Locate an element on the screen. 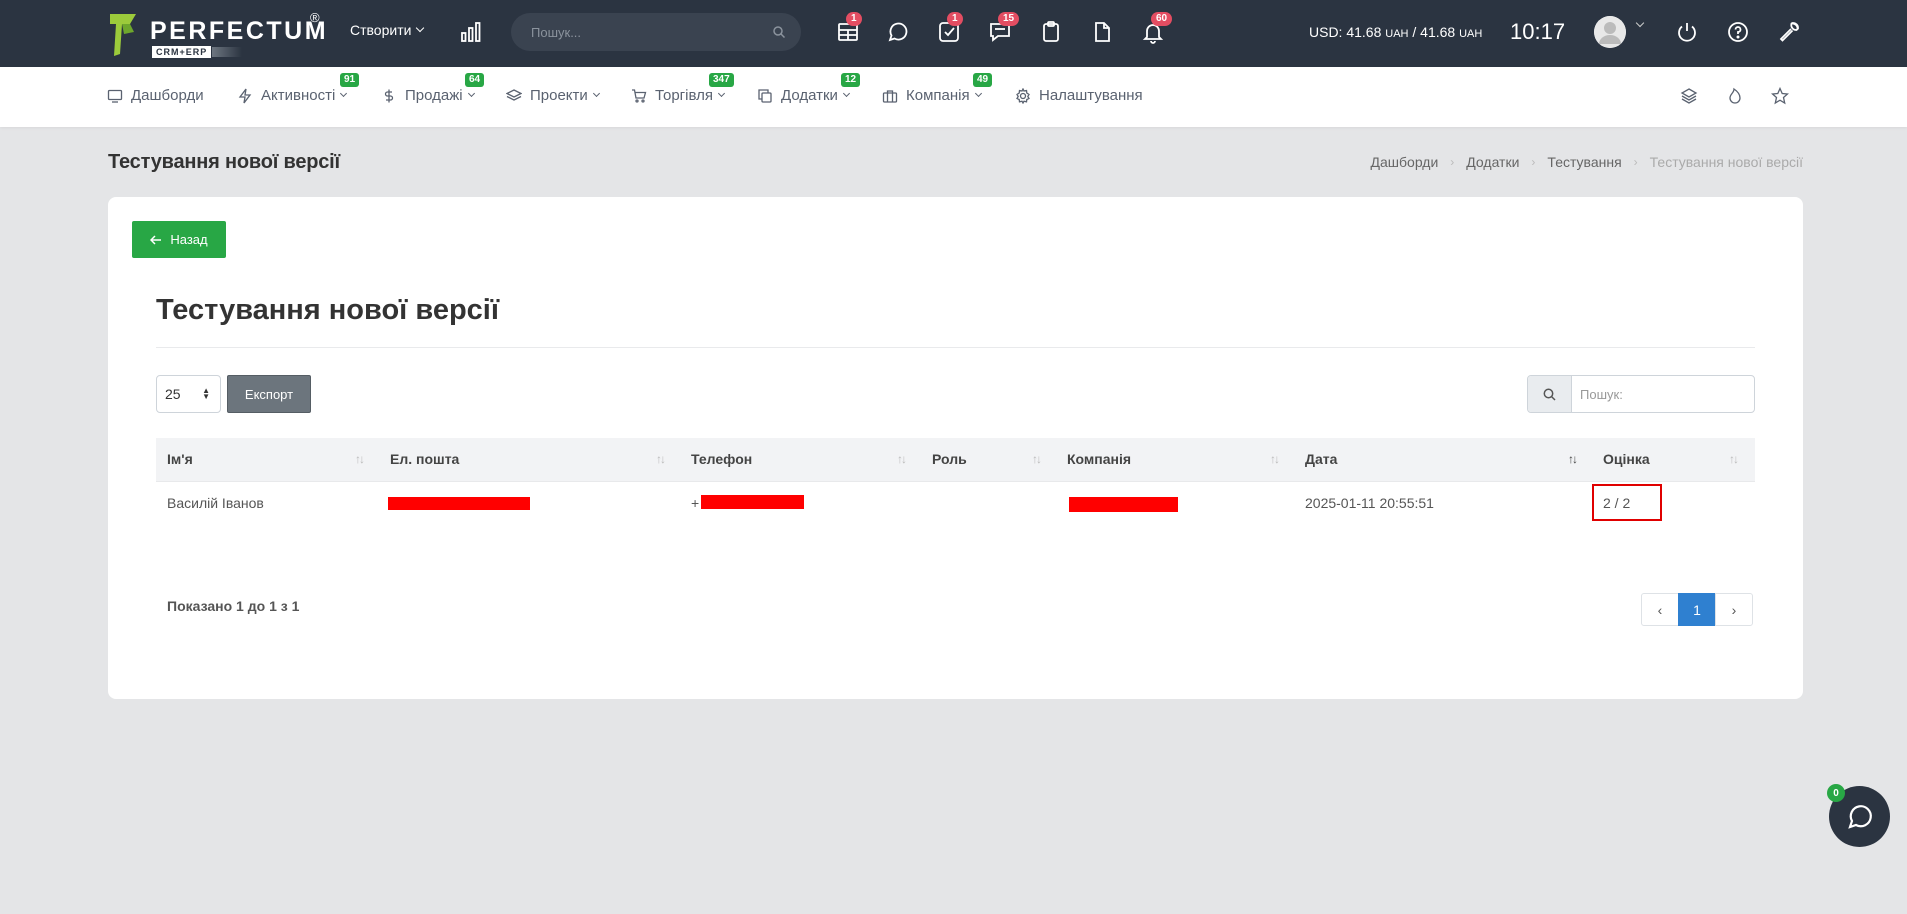 This screenshot has width=1907, height=914. menu-item-company: Компанія 49 is located at coordinates (937, 88).